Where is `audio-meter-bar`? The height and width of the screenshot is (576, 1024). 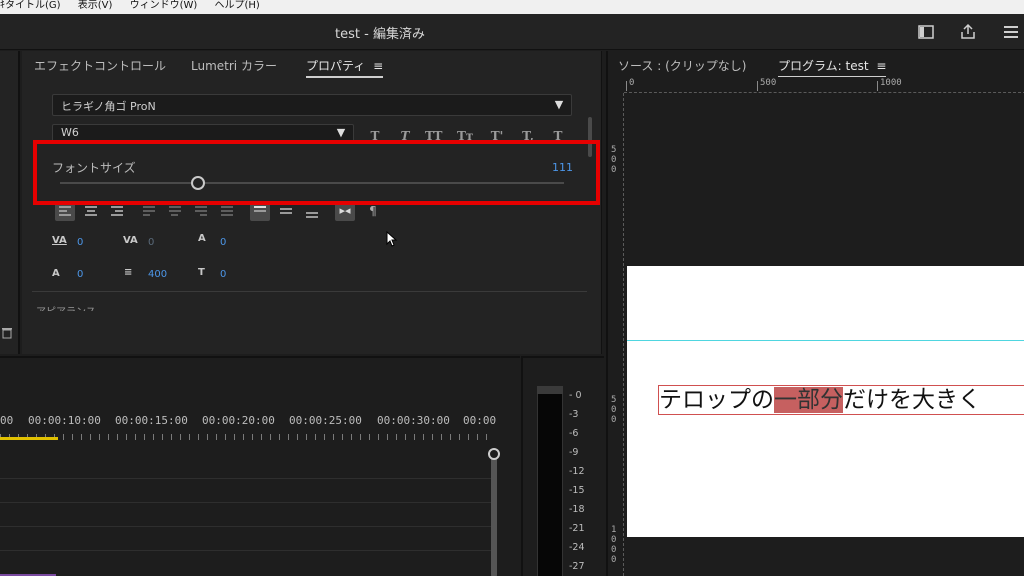
audio-meter-bar is located at coordinates (550, 481).